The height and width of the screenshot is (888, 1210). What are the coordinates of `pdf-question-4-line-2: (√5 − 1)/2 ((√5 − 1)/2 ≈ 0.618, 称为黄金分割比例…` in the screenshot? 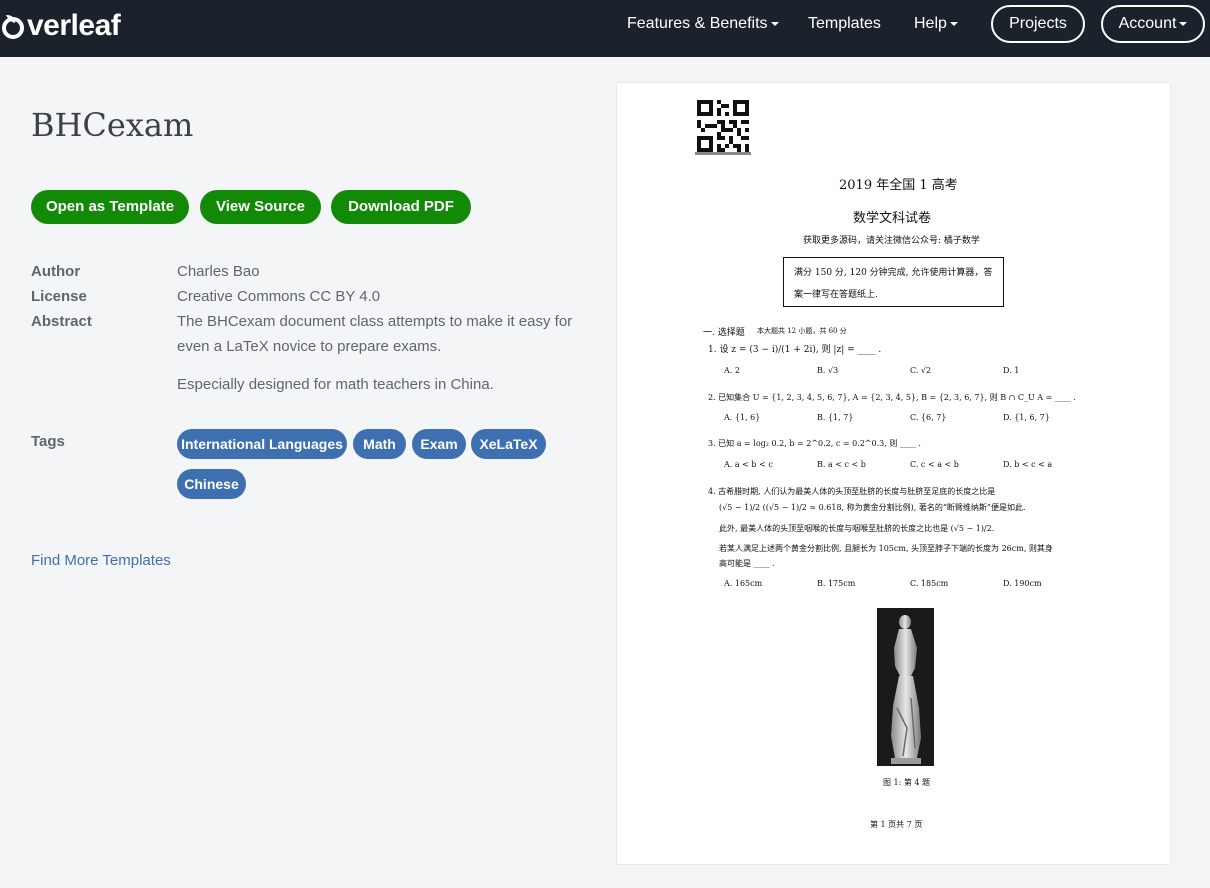 It's located at (872, 507).